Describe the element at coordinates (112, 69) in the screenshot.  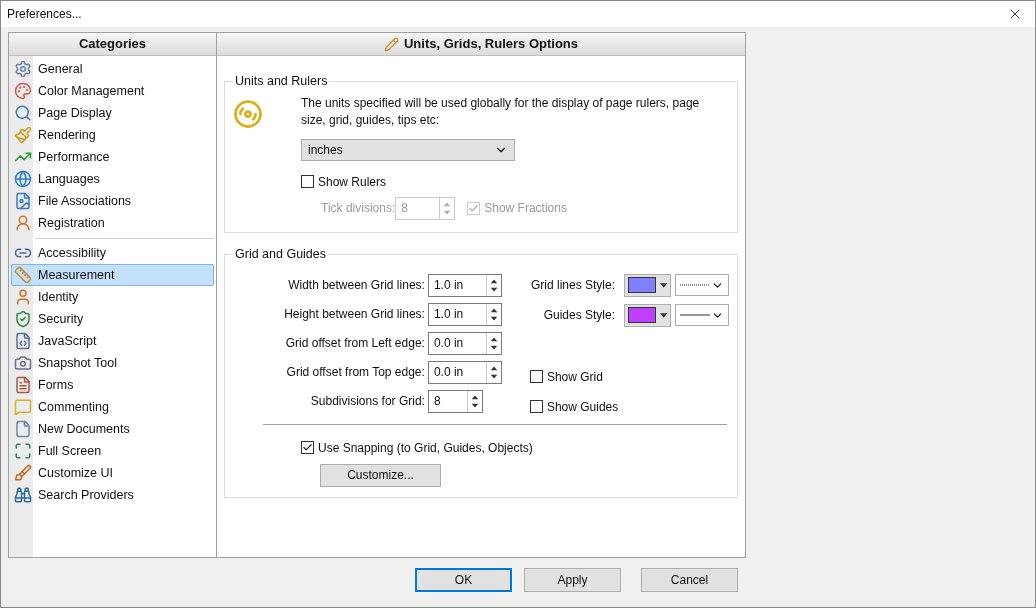
I see `category-item: General` at that location.